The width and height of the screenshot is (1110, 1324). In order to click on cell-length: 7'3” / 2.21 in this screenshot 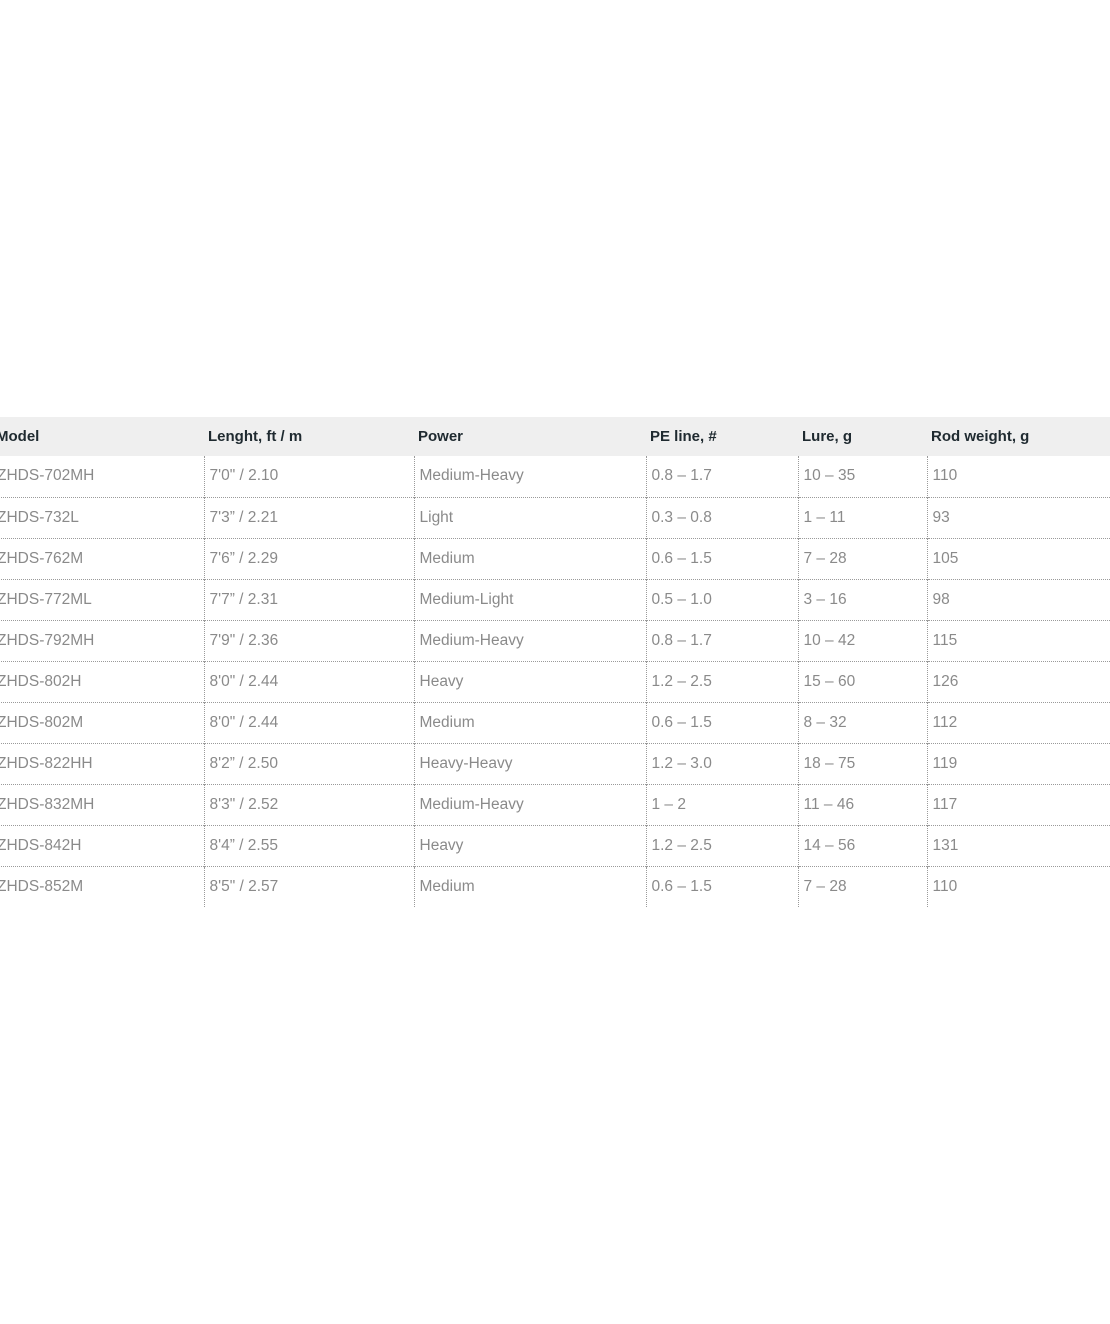, I will do `click(308, 517)`.